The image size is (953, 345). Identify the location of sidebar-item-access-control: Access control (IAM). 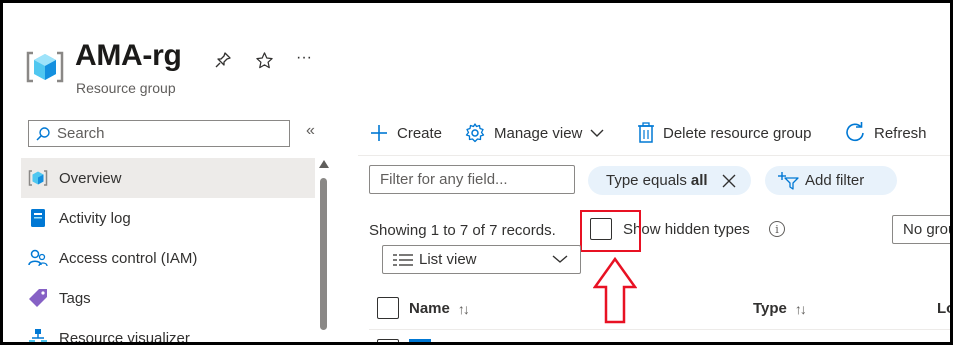
(168, 258).